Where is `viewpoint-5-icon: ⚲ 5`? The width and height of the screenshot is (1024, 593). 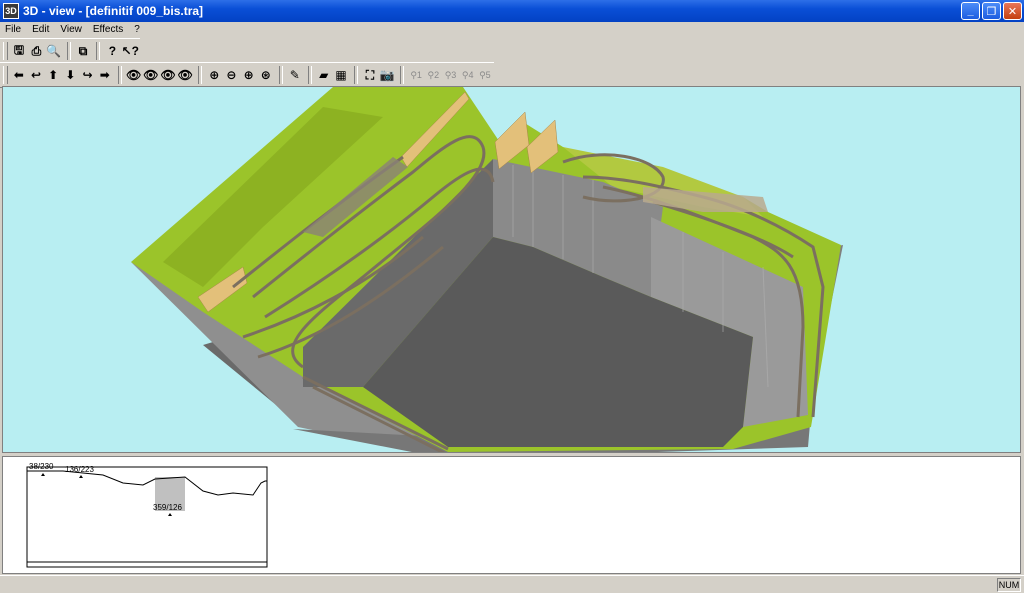
viewpoint-5-icon: ⚲ 5 is located at coordinates (485, 75).